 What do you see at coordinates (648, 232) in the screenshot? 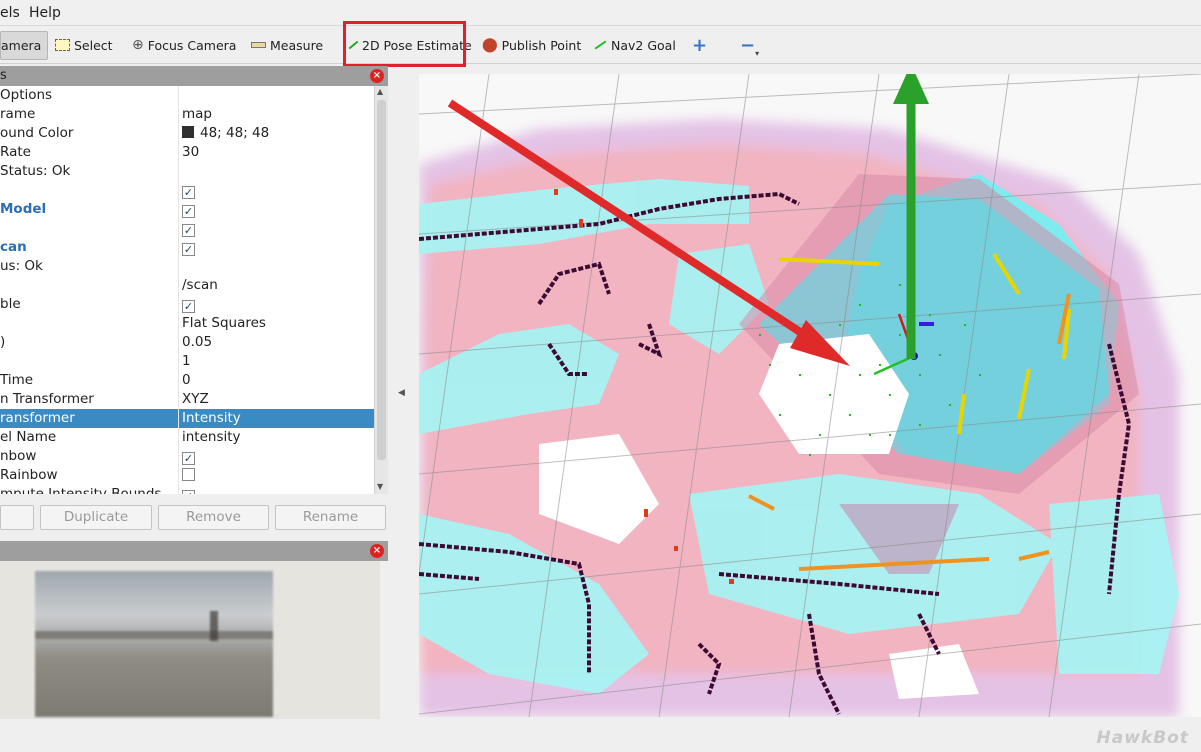
I see `annotation-arrow` at bounding box center [648, 232].